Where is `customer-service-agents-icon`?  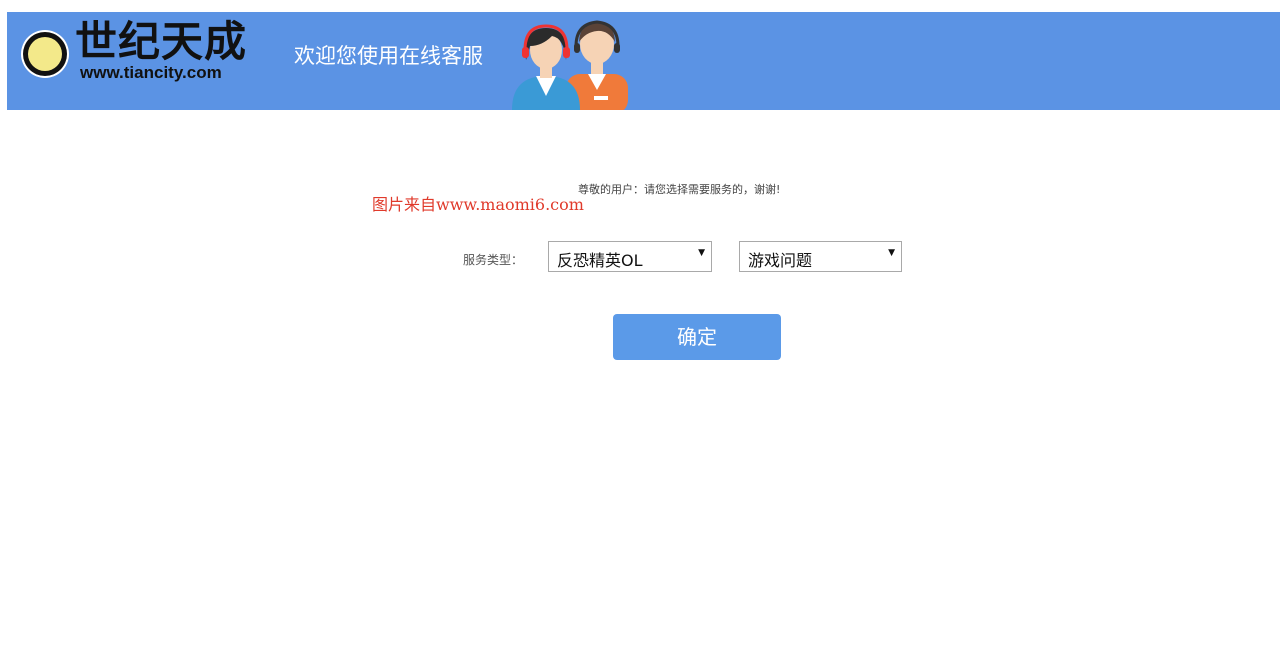 customer-service-agents-icon is located at coordinates (570, 65).